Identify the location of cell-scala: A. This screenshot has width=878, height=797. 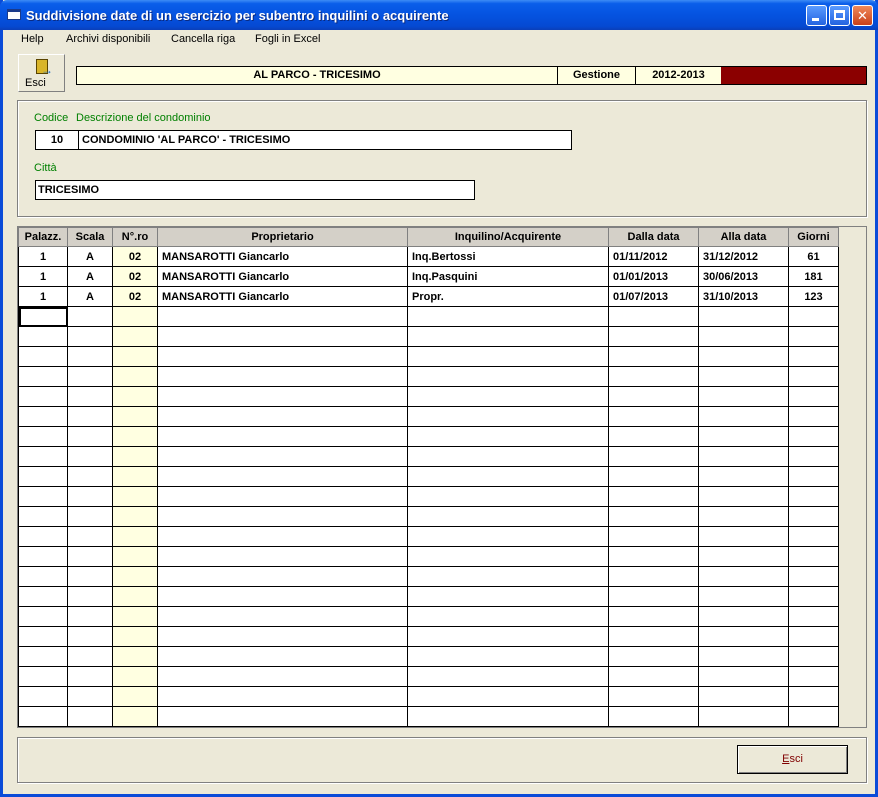
(90, 296).